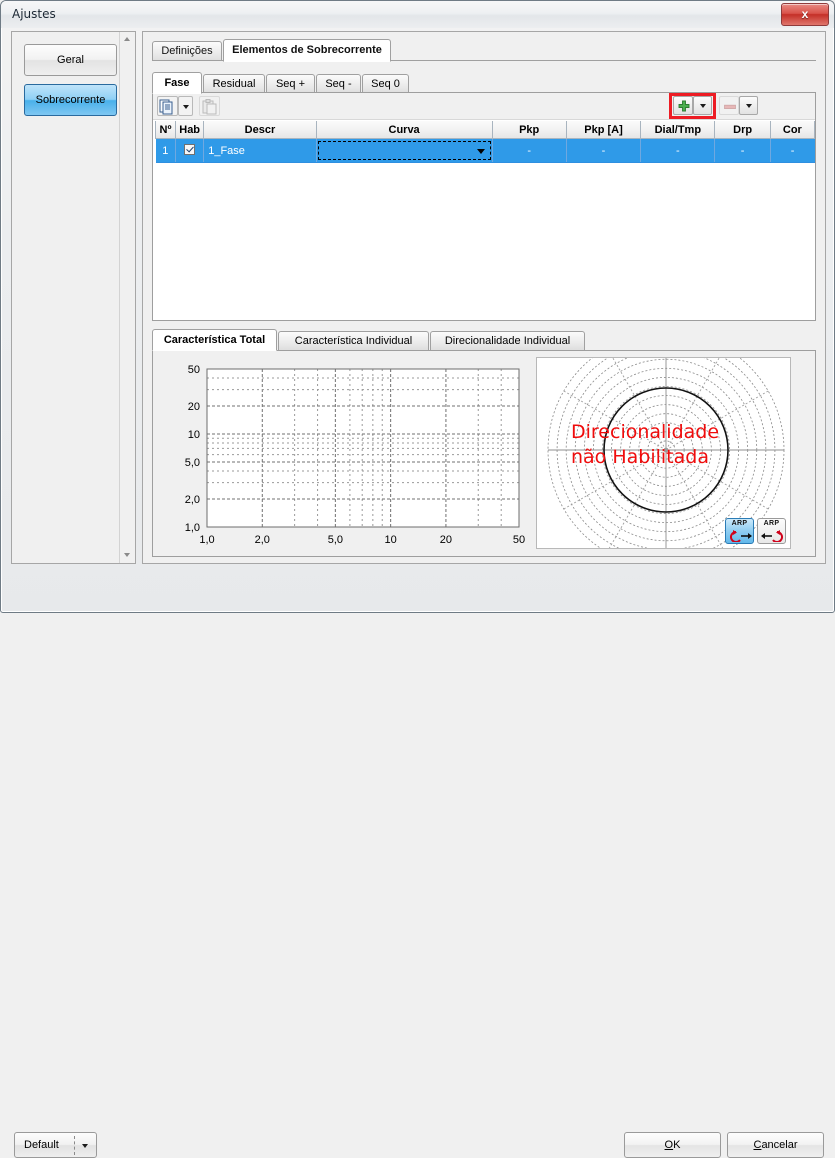 The width and height of the screenshot is (835, 1158). I want to click on add-dropdown-chevron-down-icon, so click(702, 105).